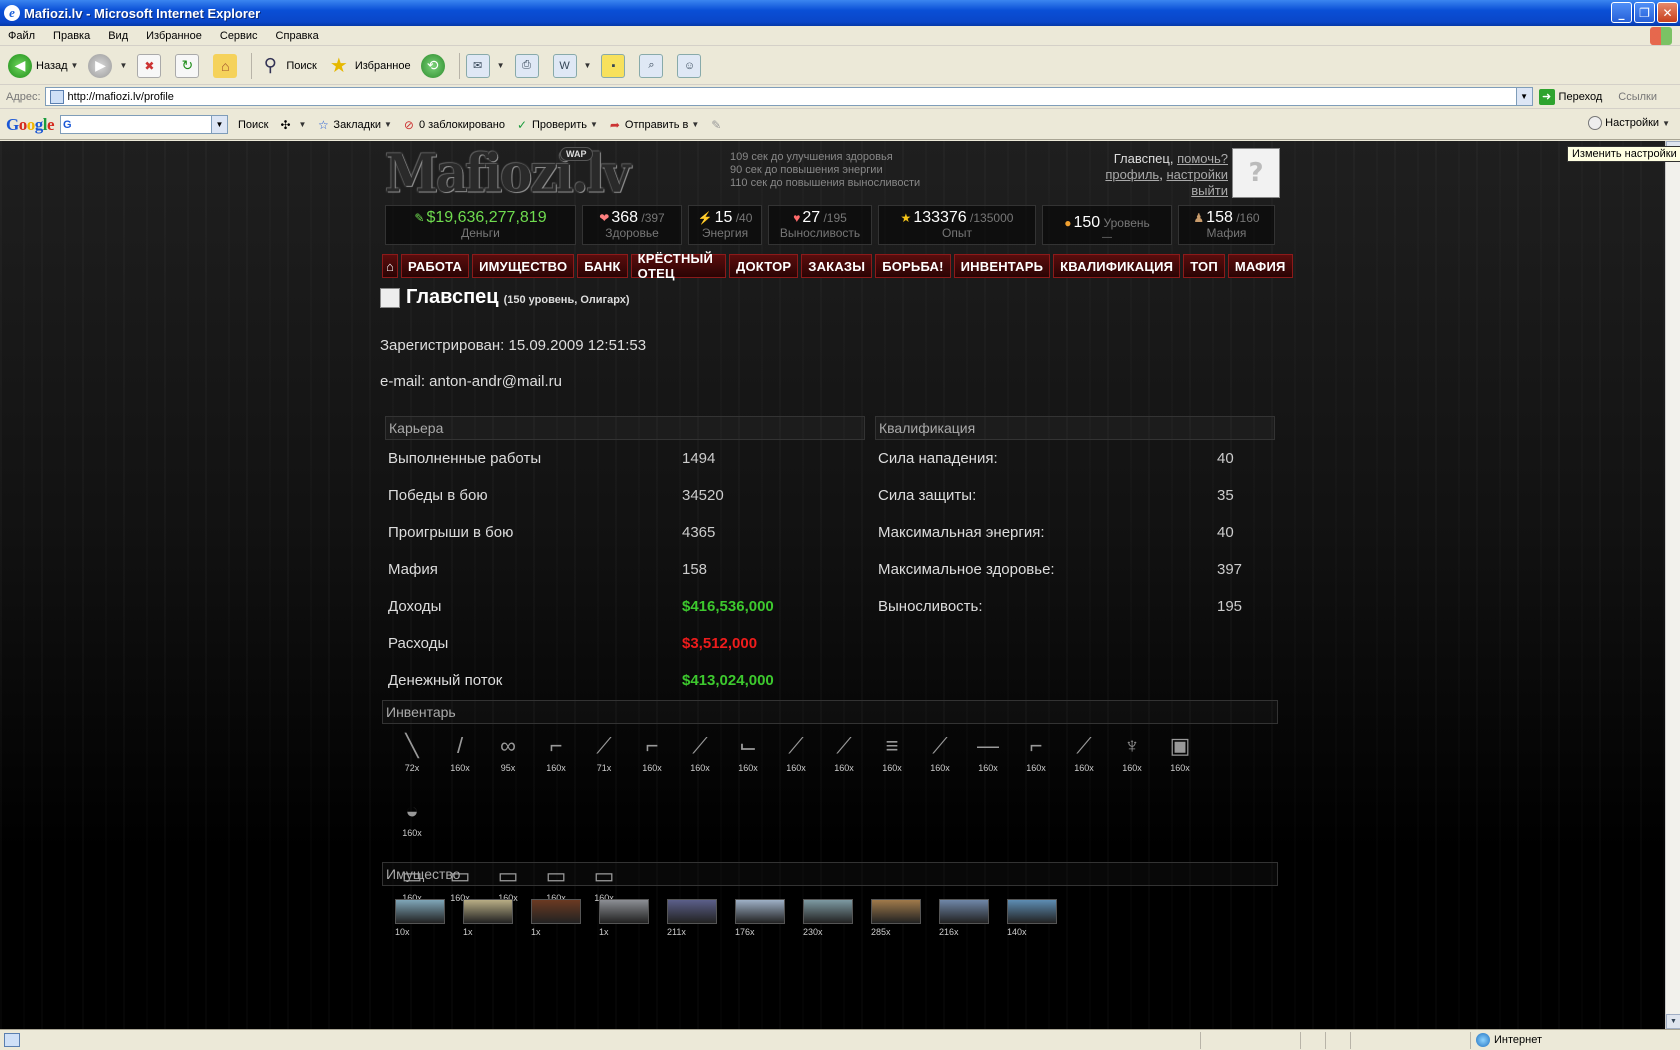 The image size is (1680, 1050). I want to click on nav-doctor: ДОКТОР, so click(764, 266).